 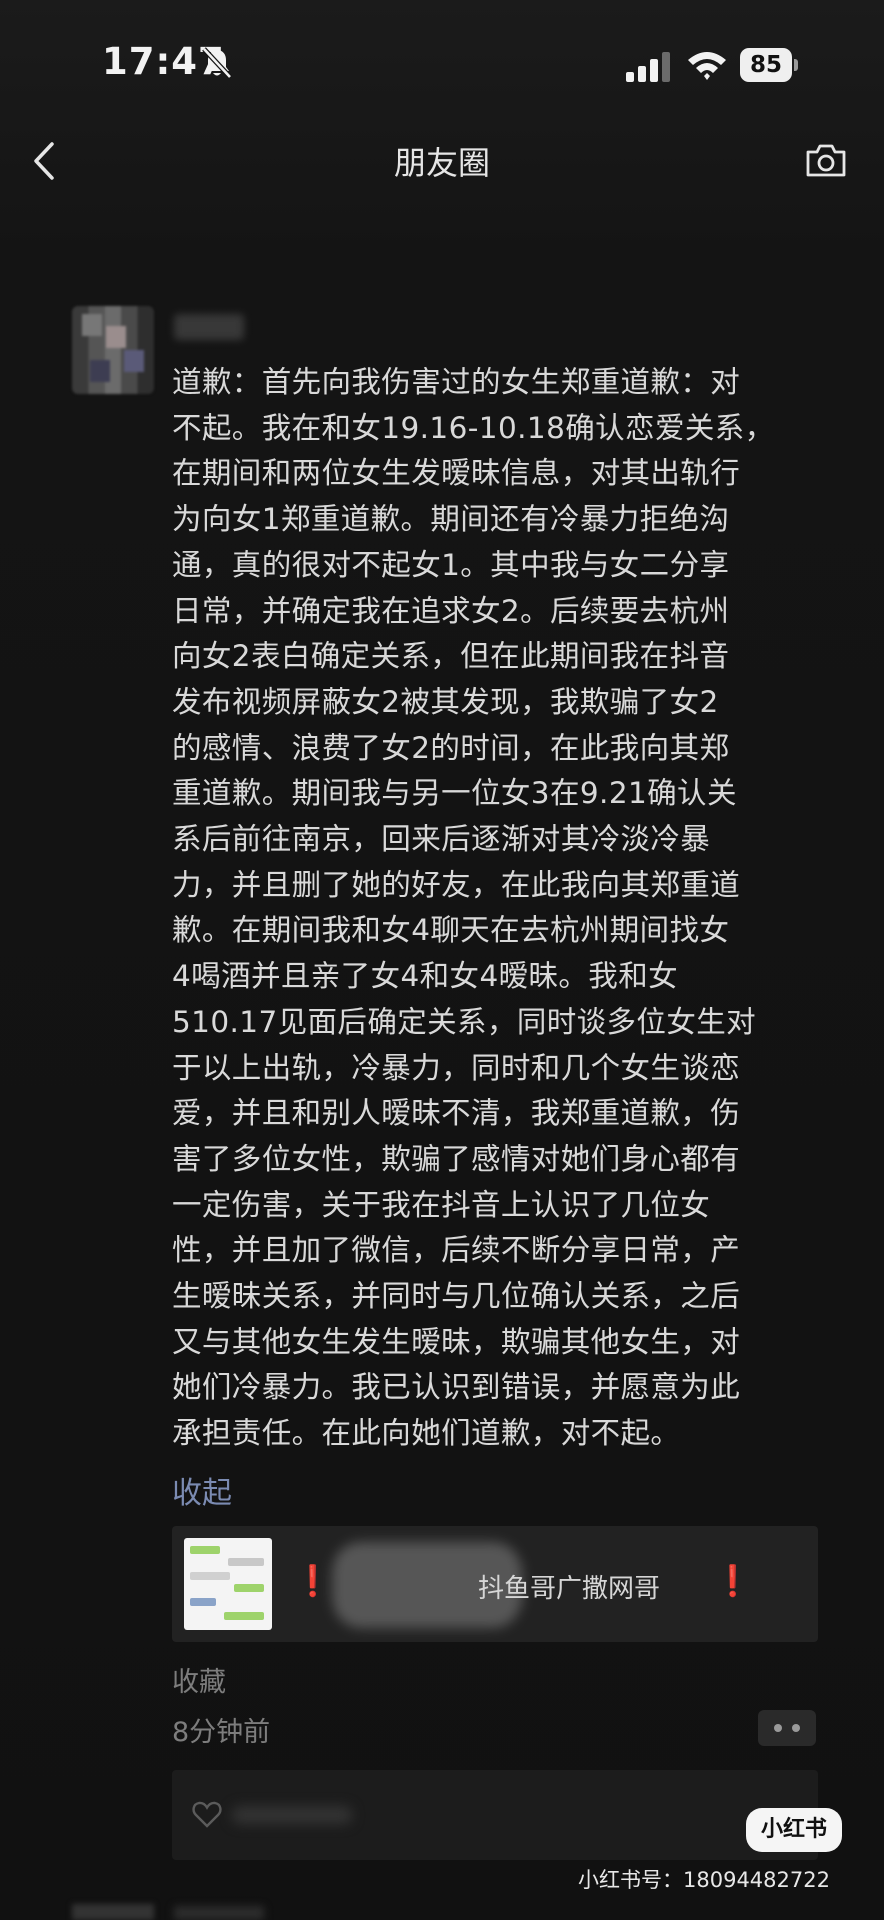 What do you see at coordinates (113, 1912) in the screenshot?
I see `next-post-avatar` at bounding box center [113, 1912].